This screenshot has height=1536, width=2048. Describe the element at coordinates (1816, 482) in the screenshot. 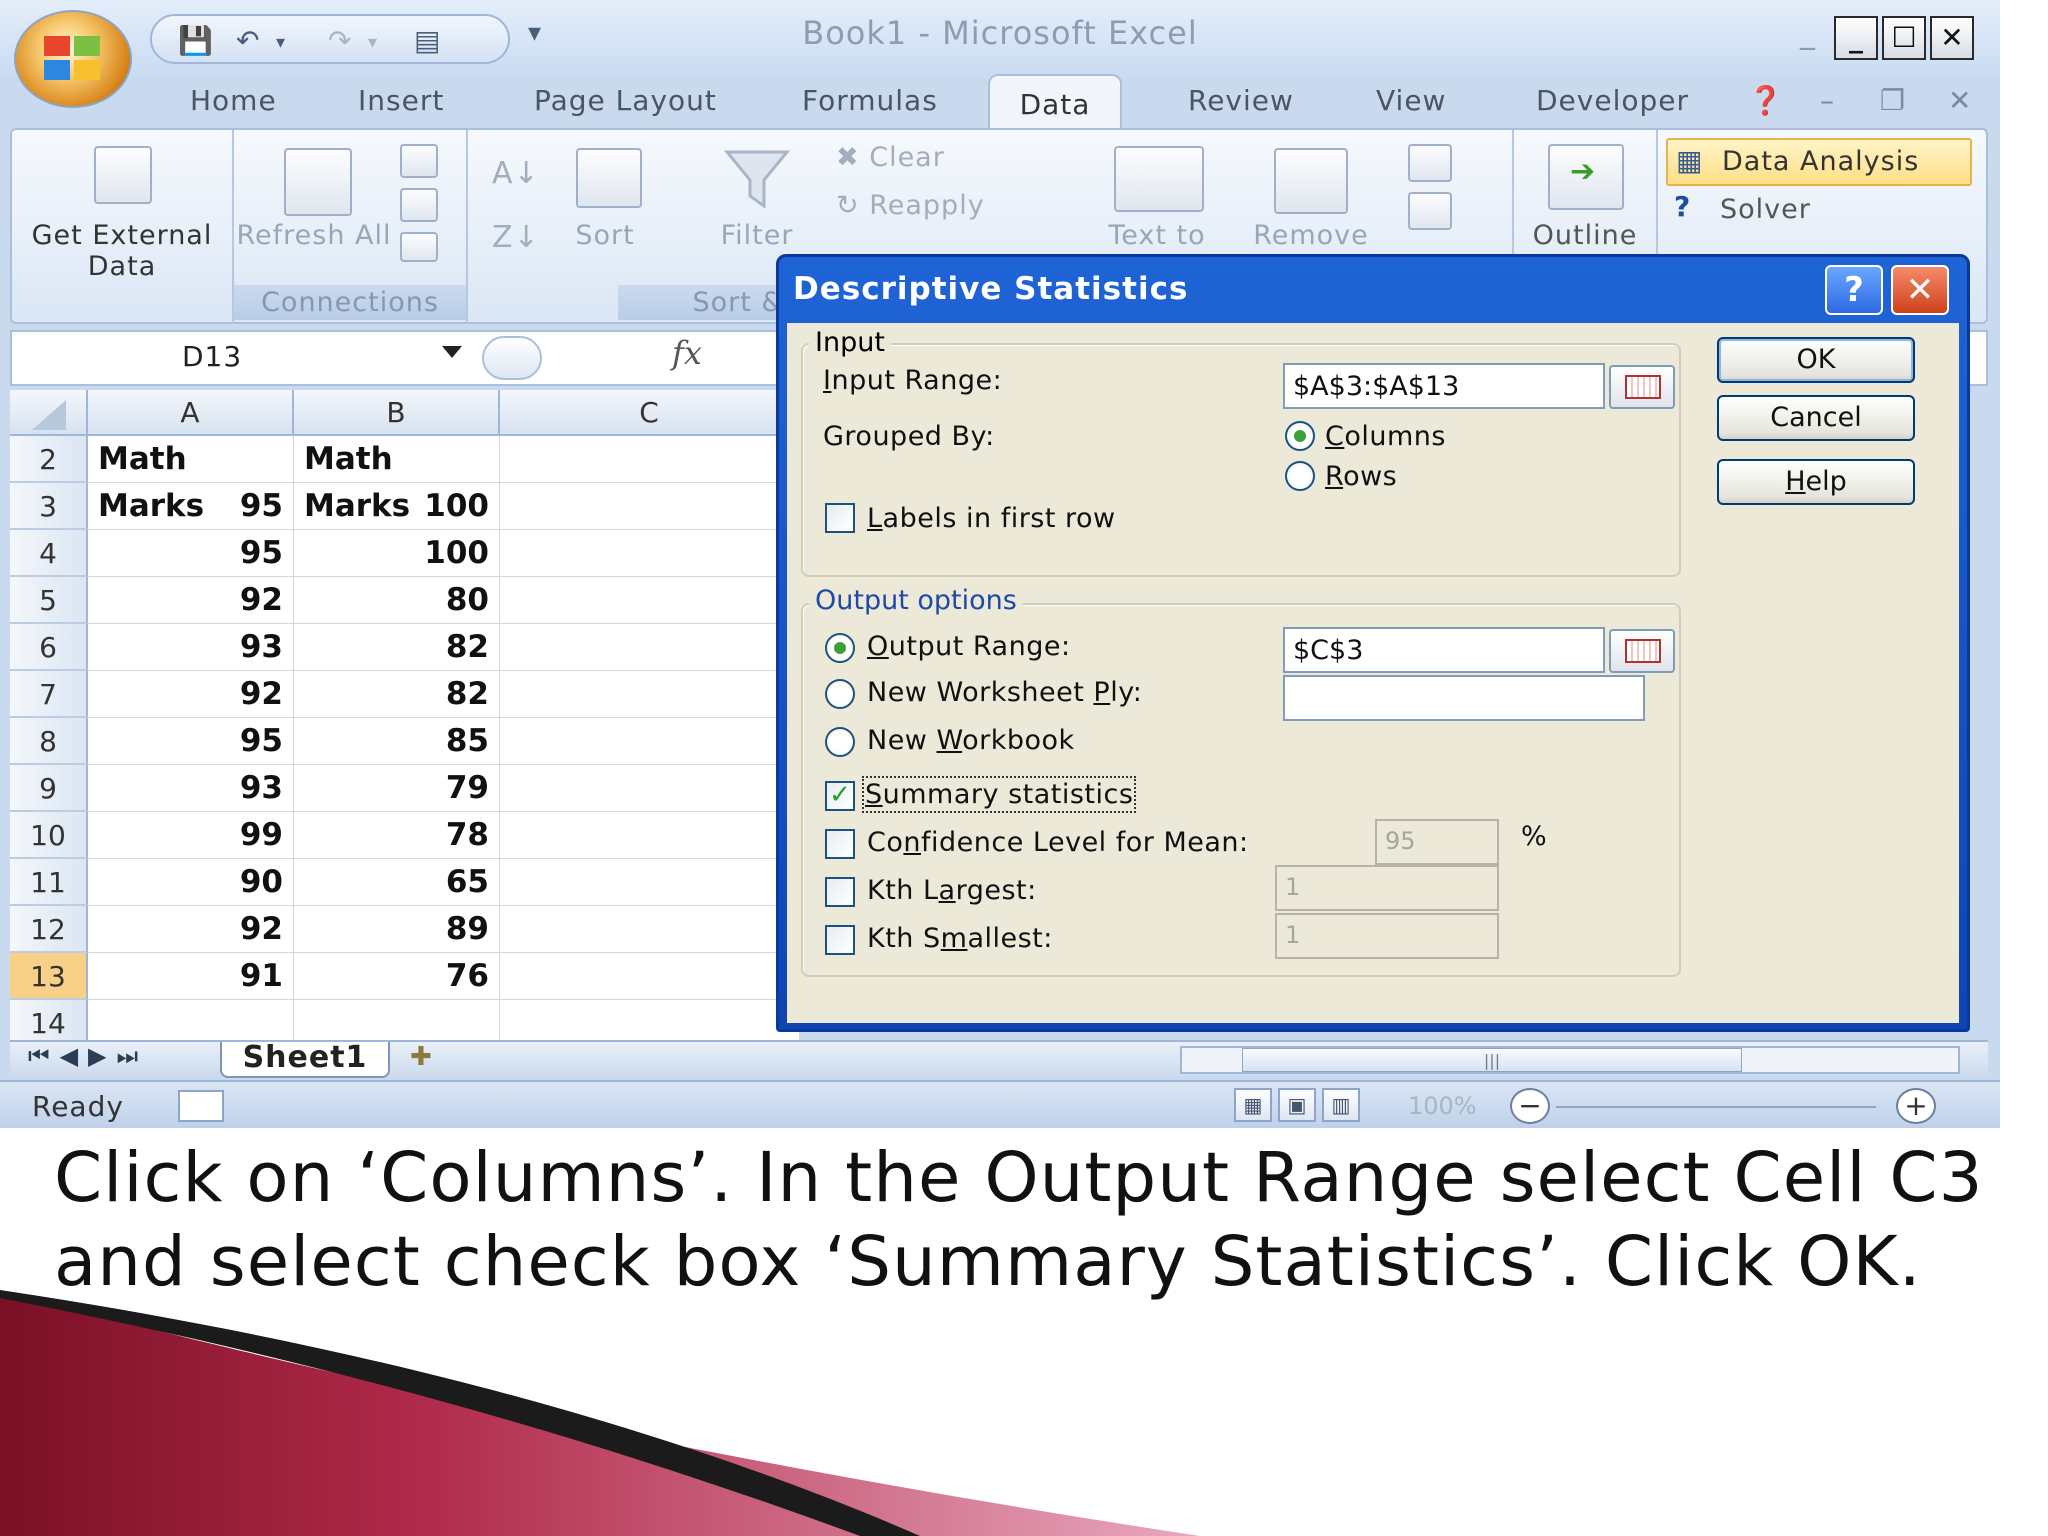

I see `help-button: Help` at that location.